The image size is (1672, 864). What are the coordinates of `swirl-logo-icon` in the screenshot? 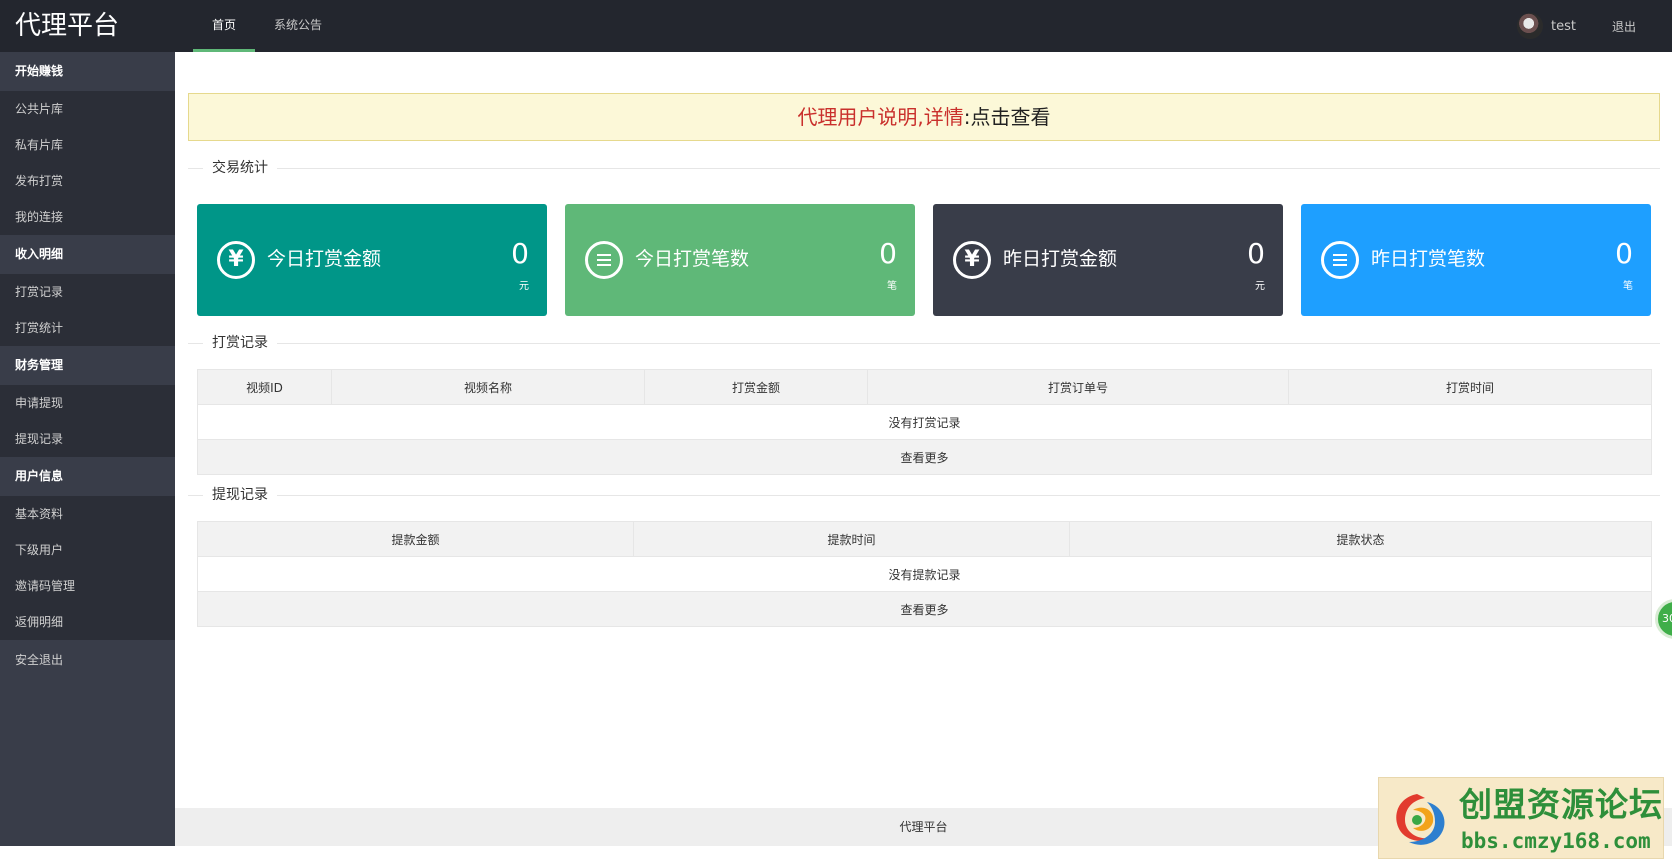 It's located at (1420, 819).